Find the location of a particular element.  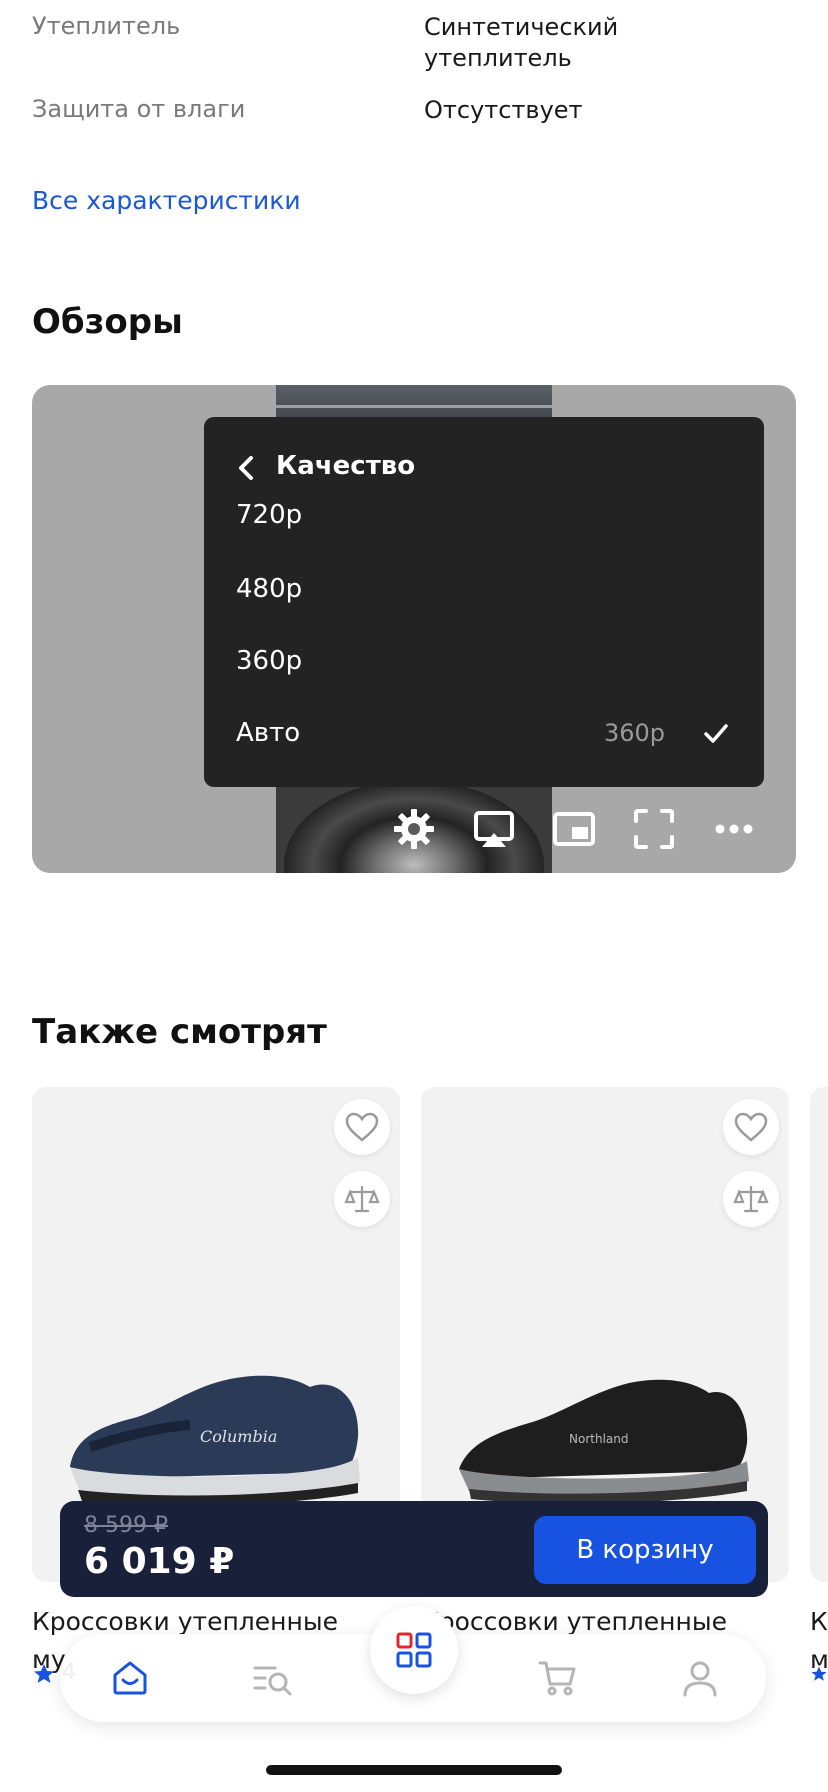

brand-logo: Columbia is located at coordinates (238, 1436).